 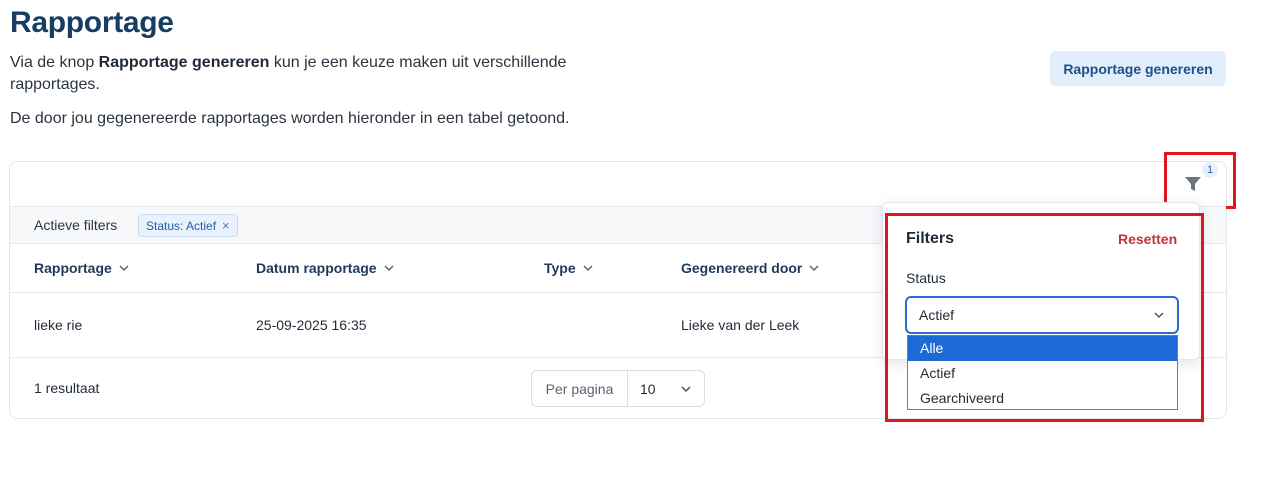 What do you see at coordinates (58, 325) in the screenshot?
I see `cell-rapportage: lieke rie` at bounding box center [58, 325].